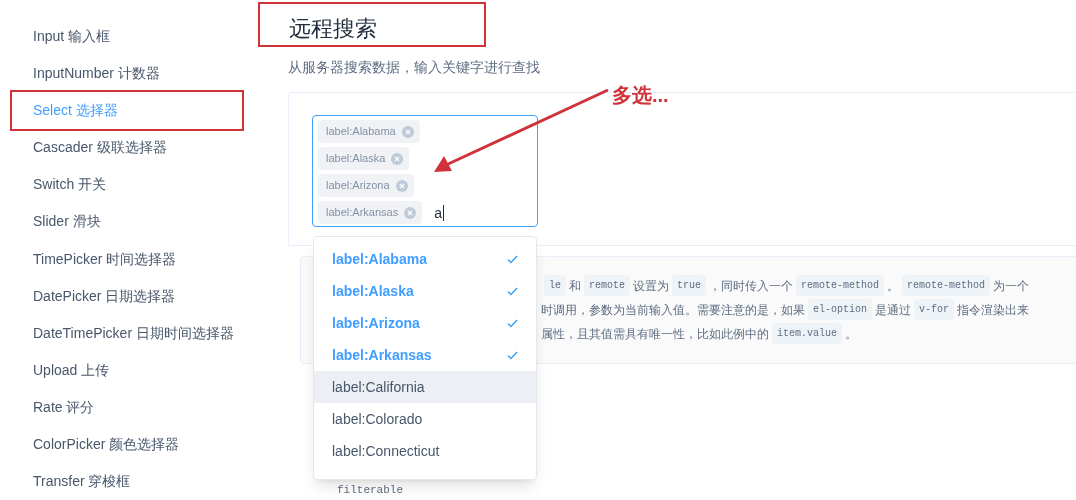  What do you see at coordinates (127, 481) in the screenshot?
I see `sidebar-item: Transfer 穿梭框` at bounding box center [127, 481].